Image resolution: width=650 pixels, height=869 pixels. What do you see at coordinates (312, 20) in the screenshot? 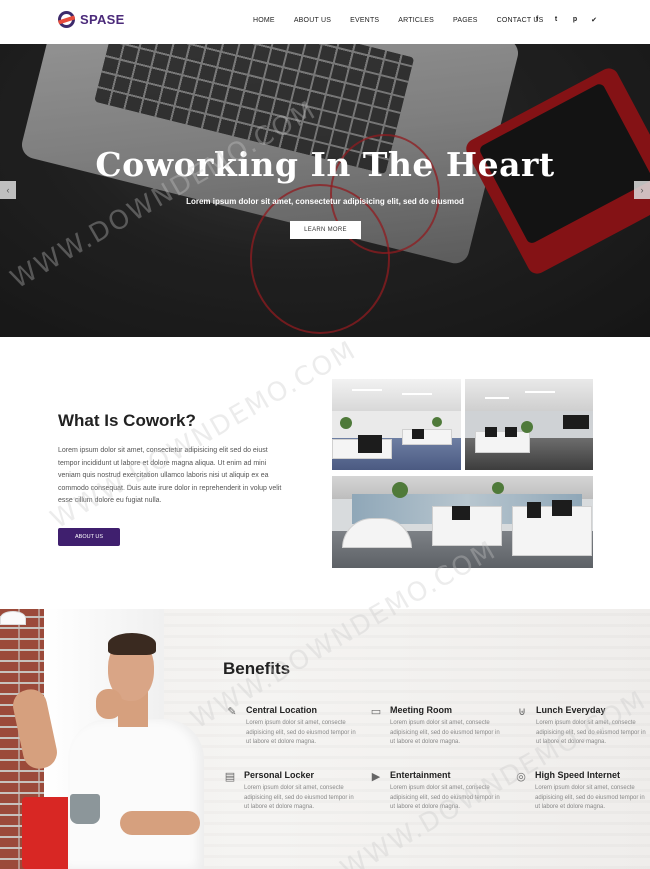
I see `nav-about-us: ABOUT US` at bounding box center [312, 20].